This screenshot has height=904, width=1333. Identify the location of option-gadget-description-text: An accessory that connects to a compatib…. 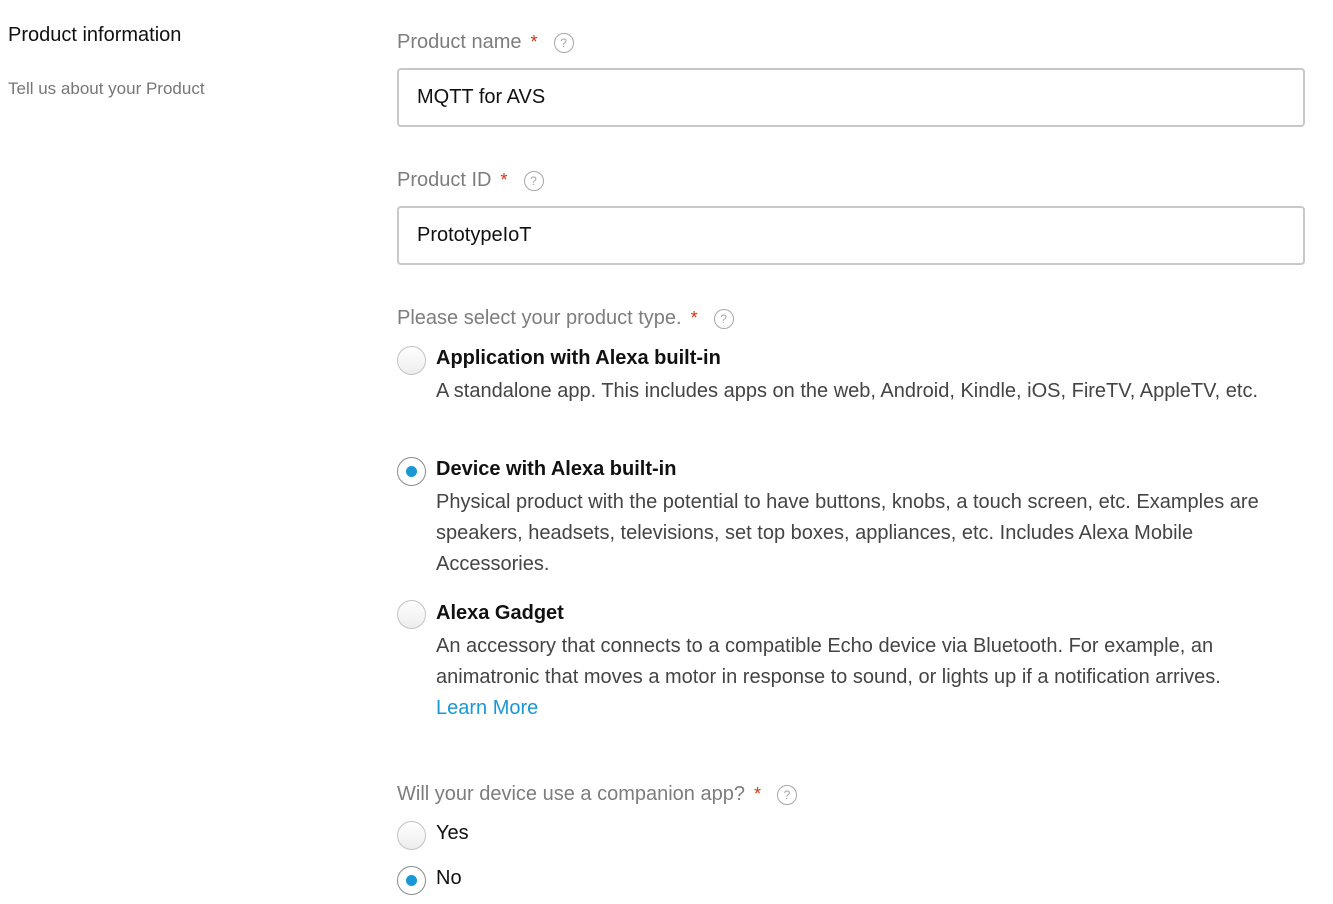
(828, 661).